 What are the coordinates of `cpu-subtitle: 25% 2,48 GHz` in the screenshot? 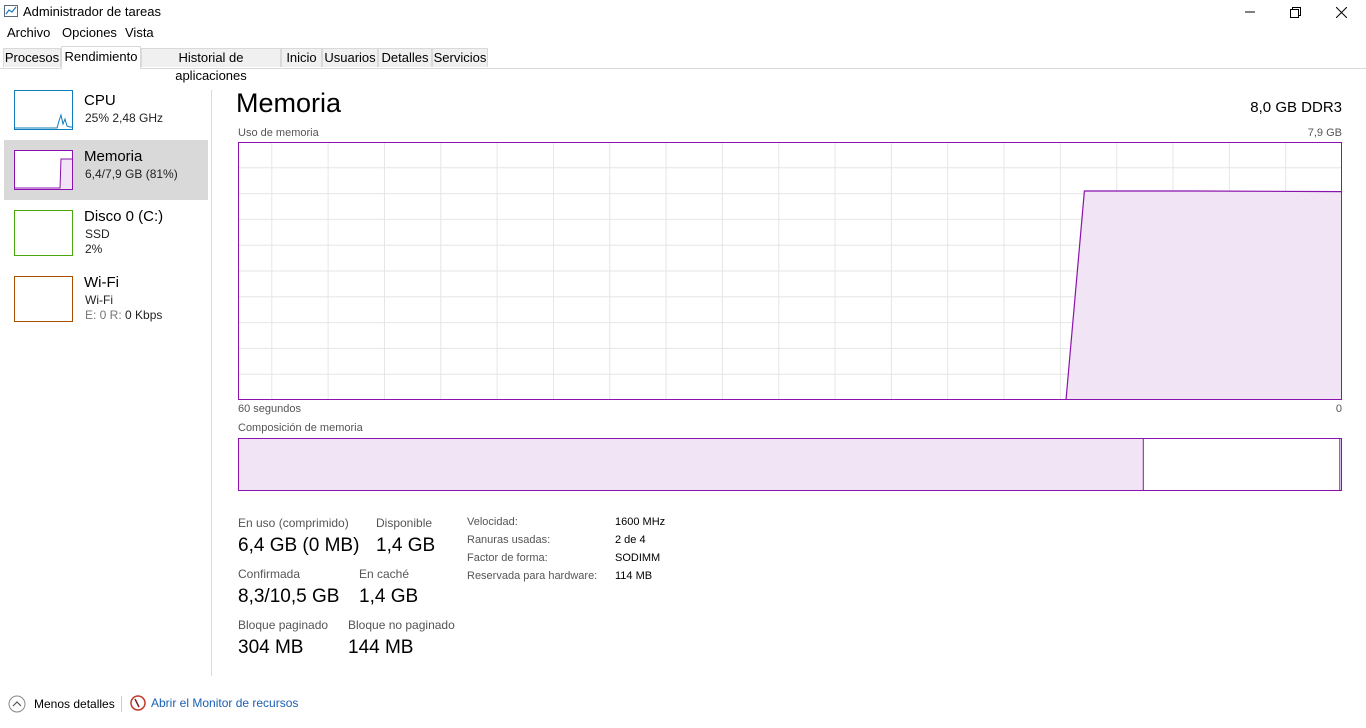 It's located at (124, 118).